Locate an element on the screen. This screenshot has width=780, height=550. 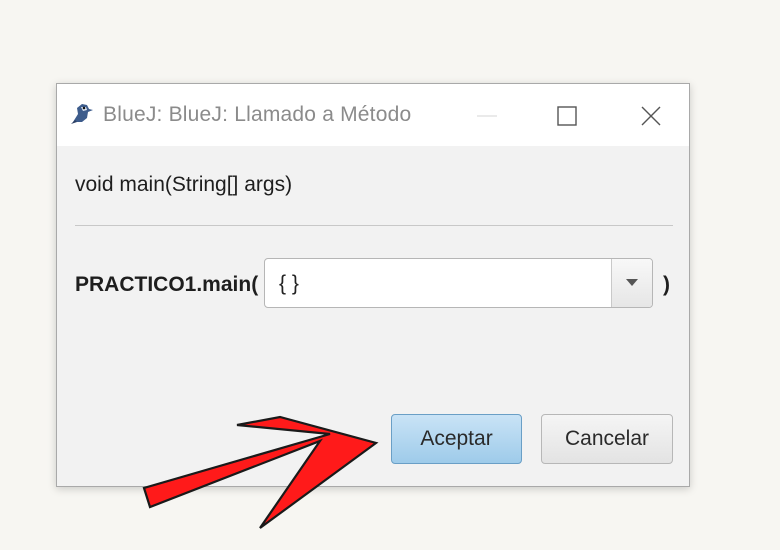
method-call-suffix: ) is located at coordinates (666, 284).